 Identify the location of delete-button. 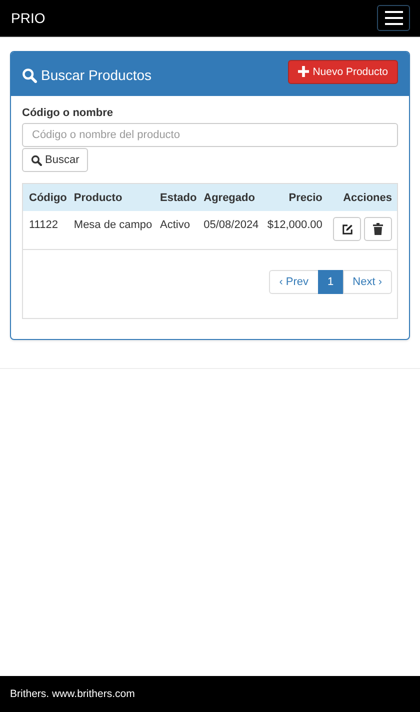
(378, 229).